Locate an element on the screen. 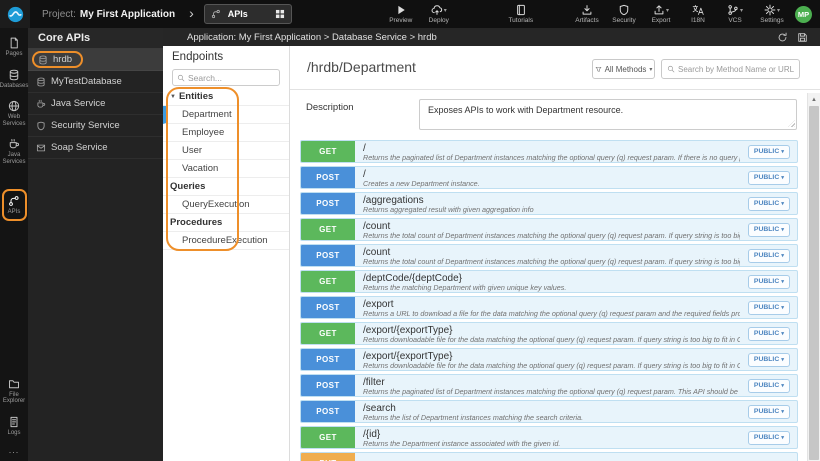 The image size is (820, 461). grid-icon is located at coordinates (280, 14).